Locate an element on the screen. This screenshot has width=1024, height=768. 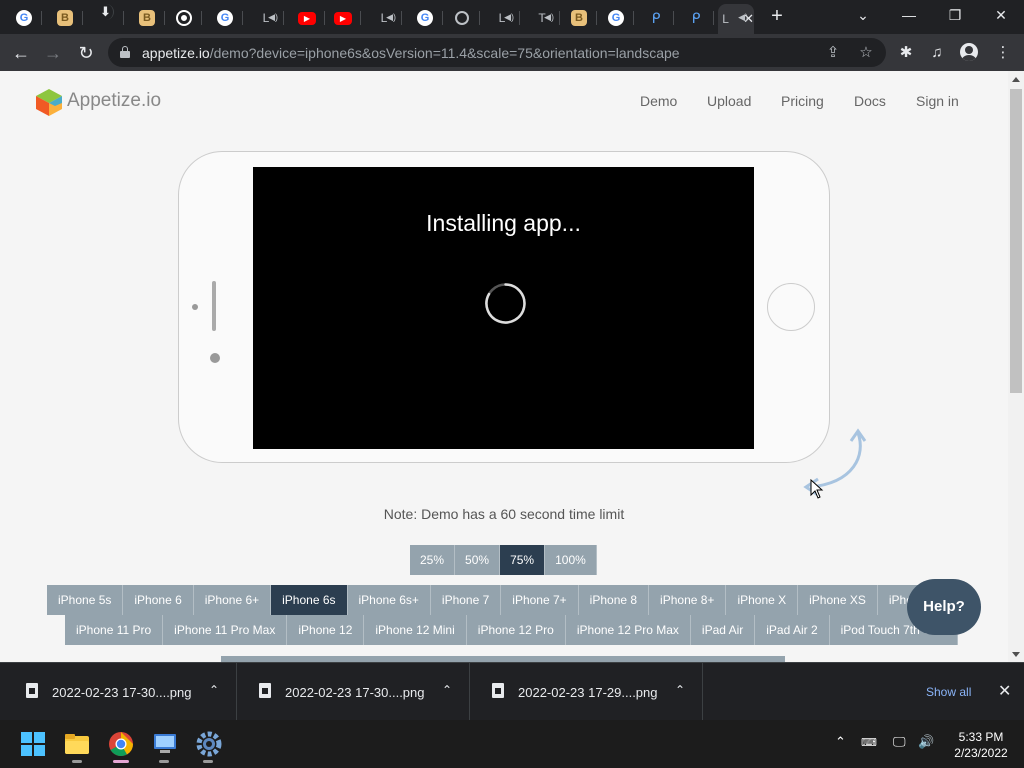
minimize-button: — is located at coordinates (909, 15).